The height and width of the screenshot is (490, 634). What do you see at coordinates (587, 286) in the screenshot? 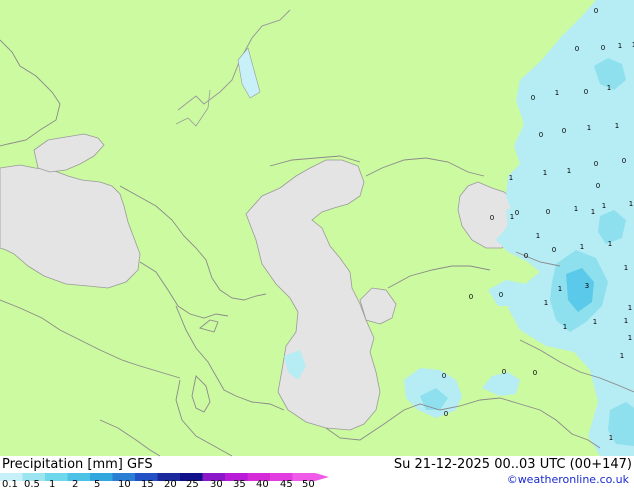
I see `station-value: 3` at bounding box center [587, 286].